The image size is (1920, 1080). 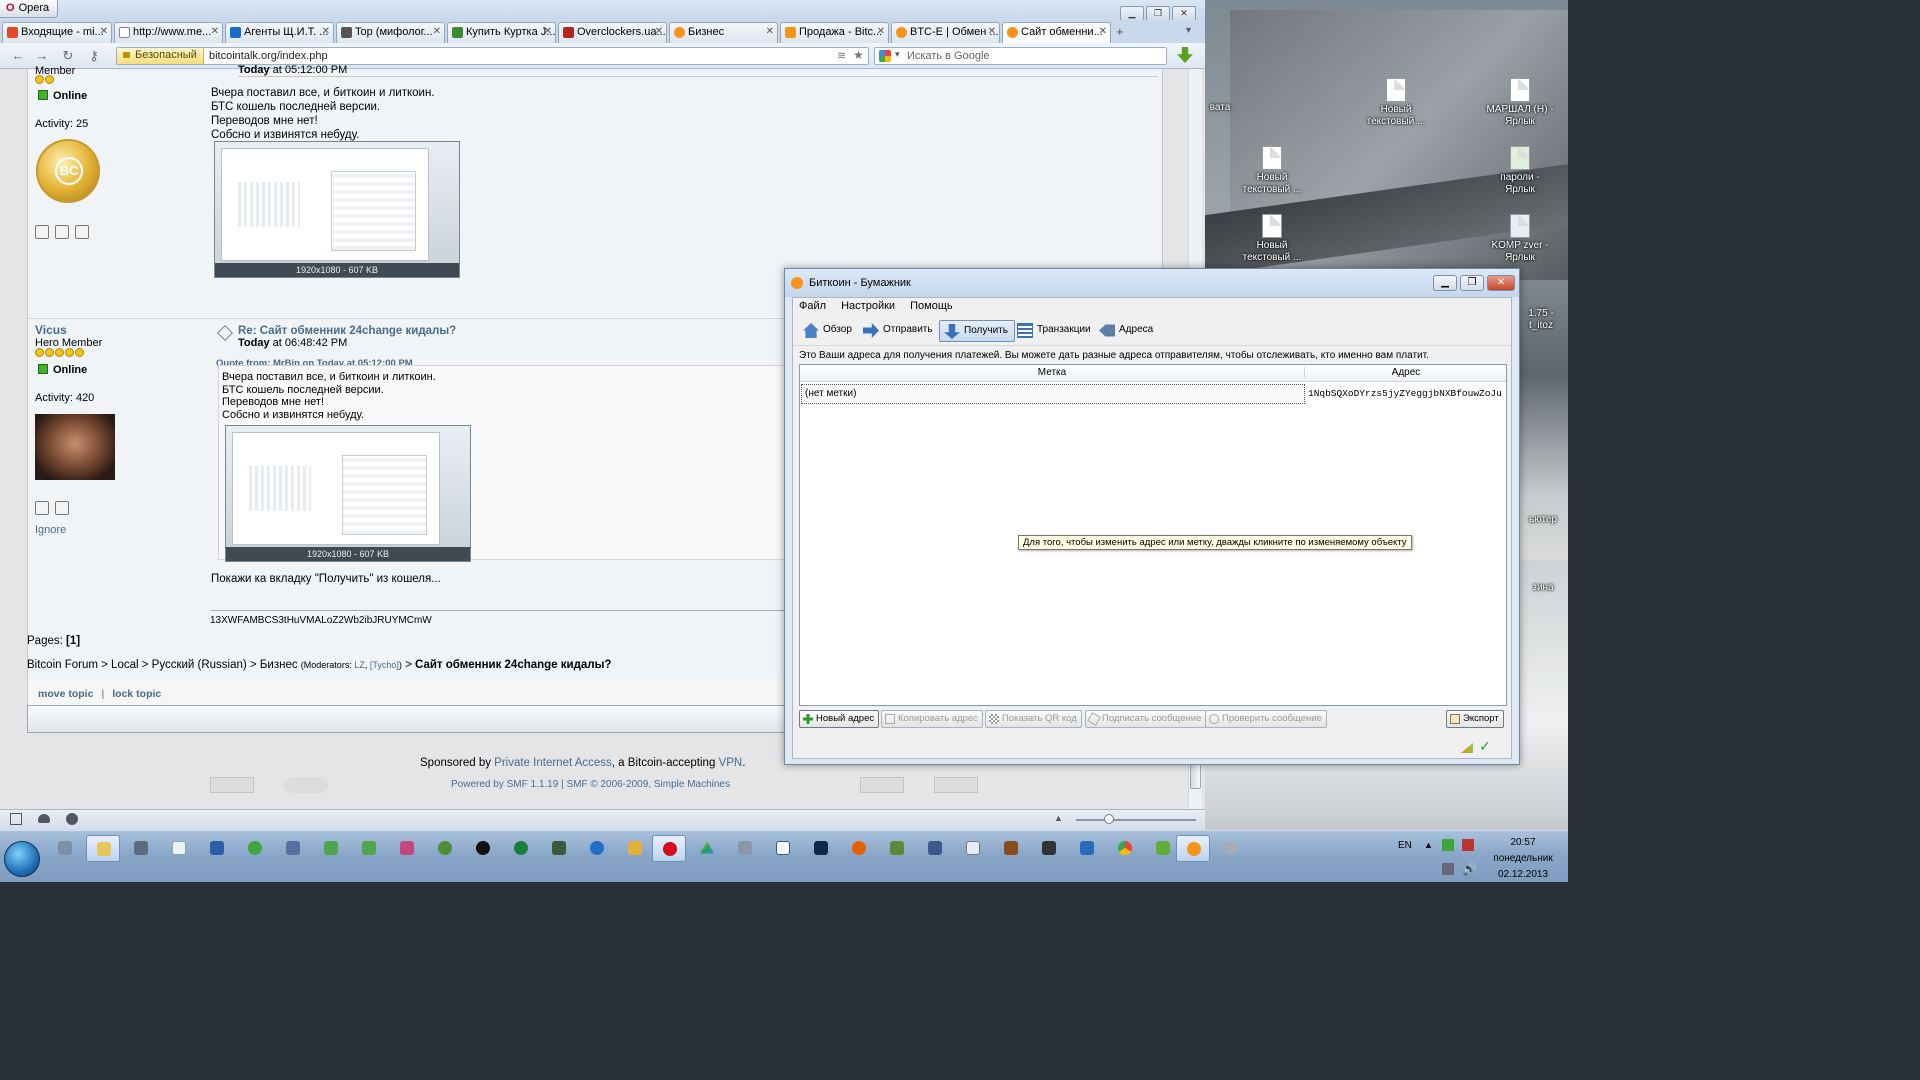 I want to click on security-badge: Безопасный, so click(x=160, y=56).